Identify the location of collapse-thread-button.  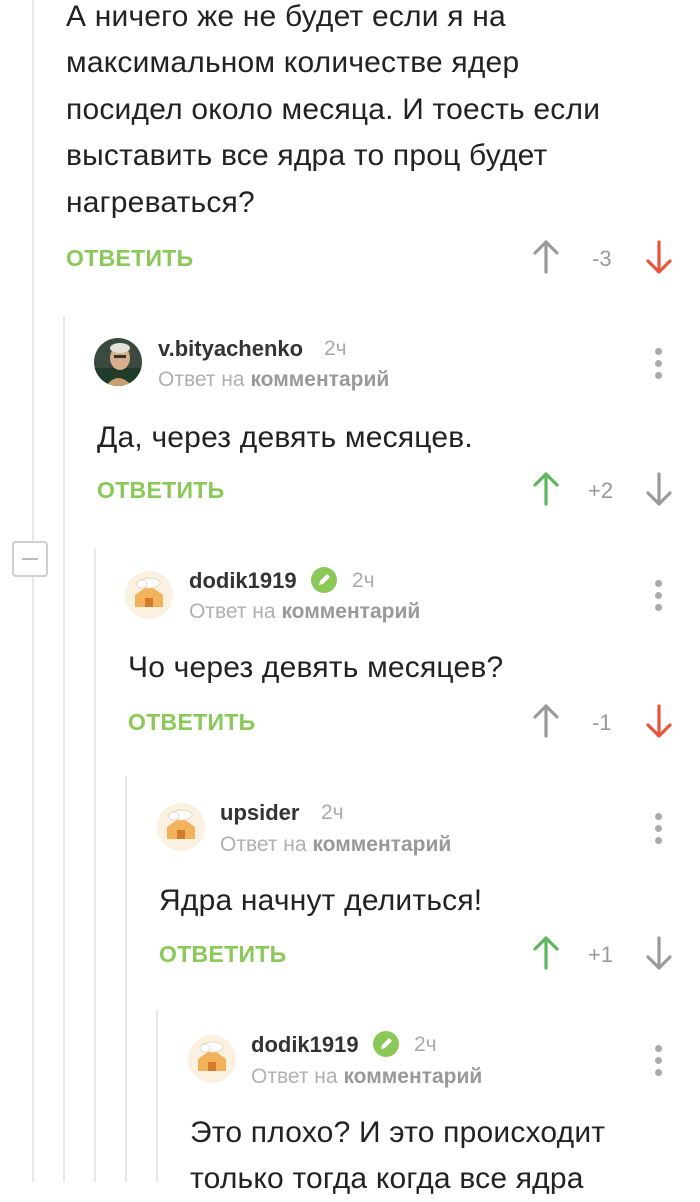
(30, 559).